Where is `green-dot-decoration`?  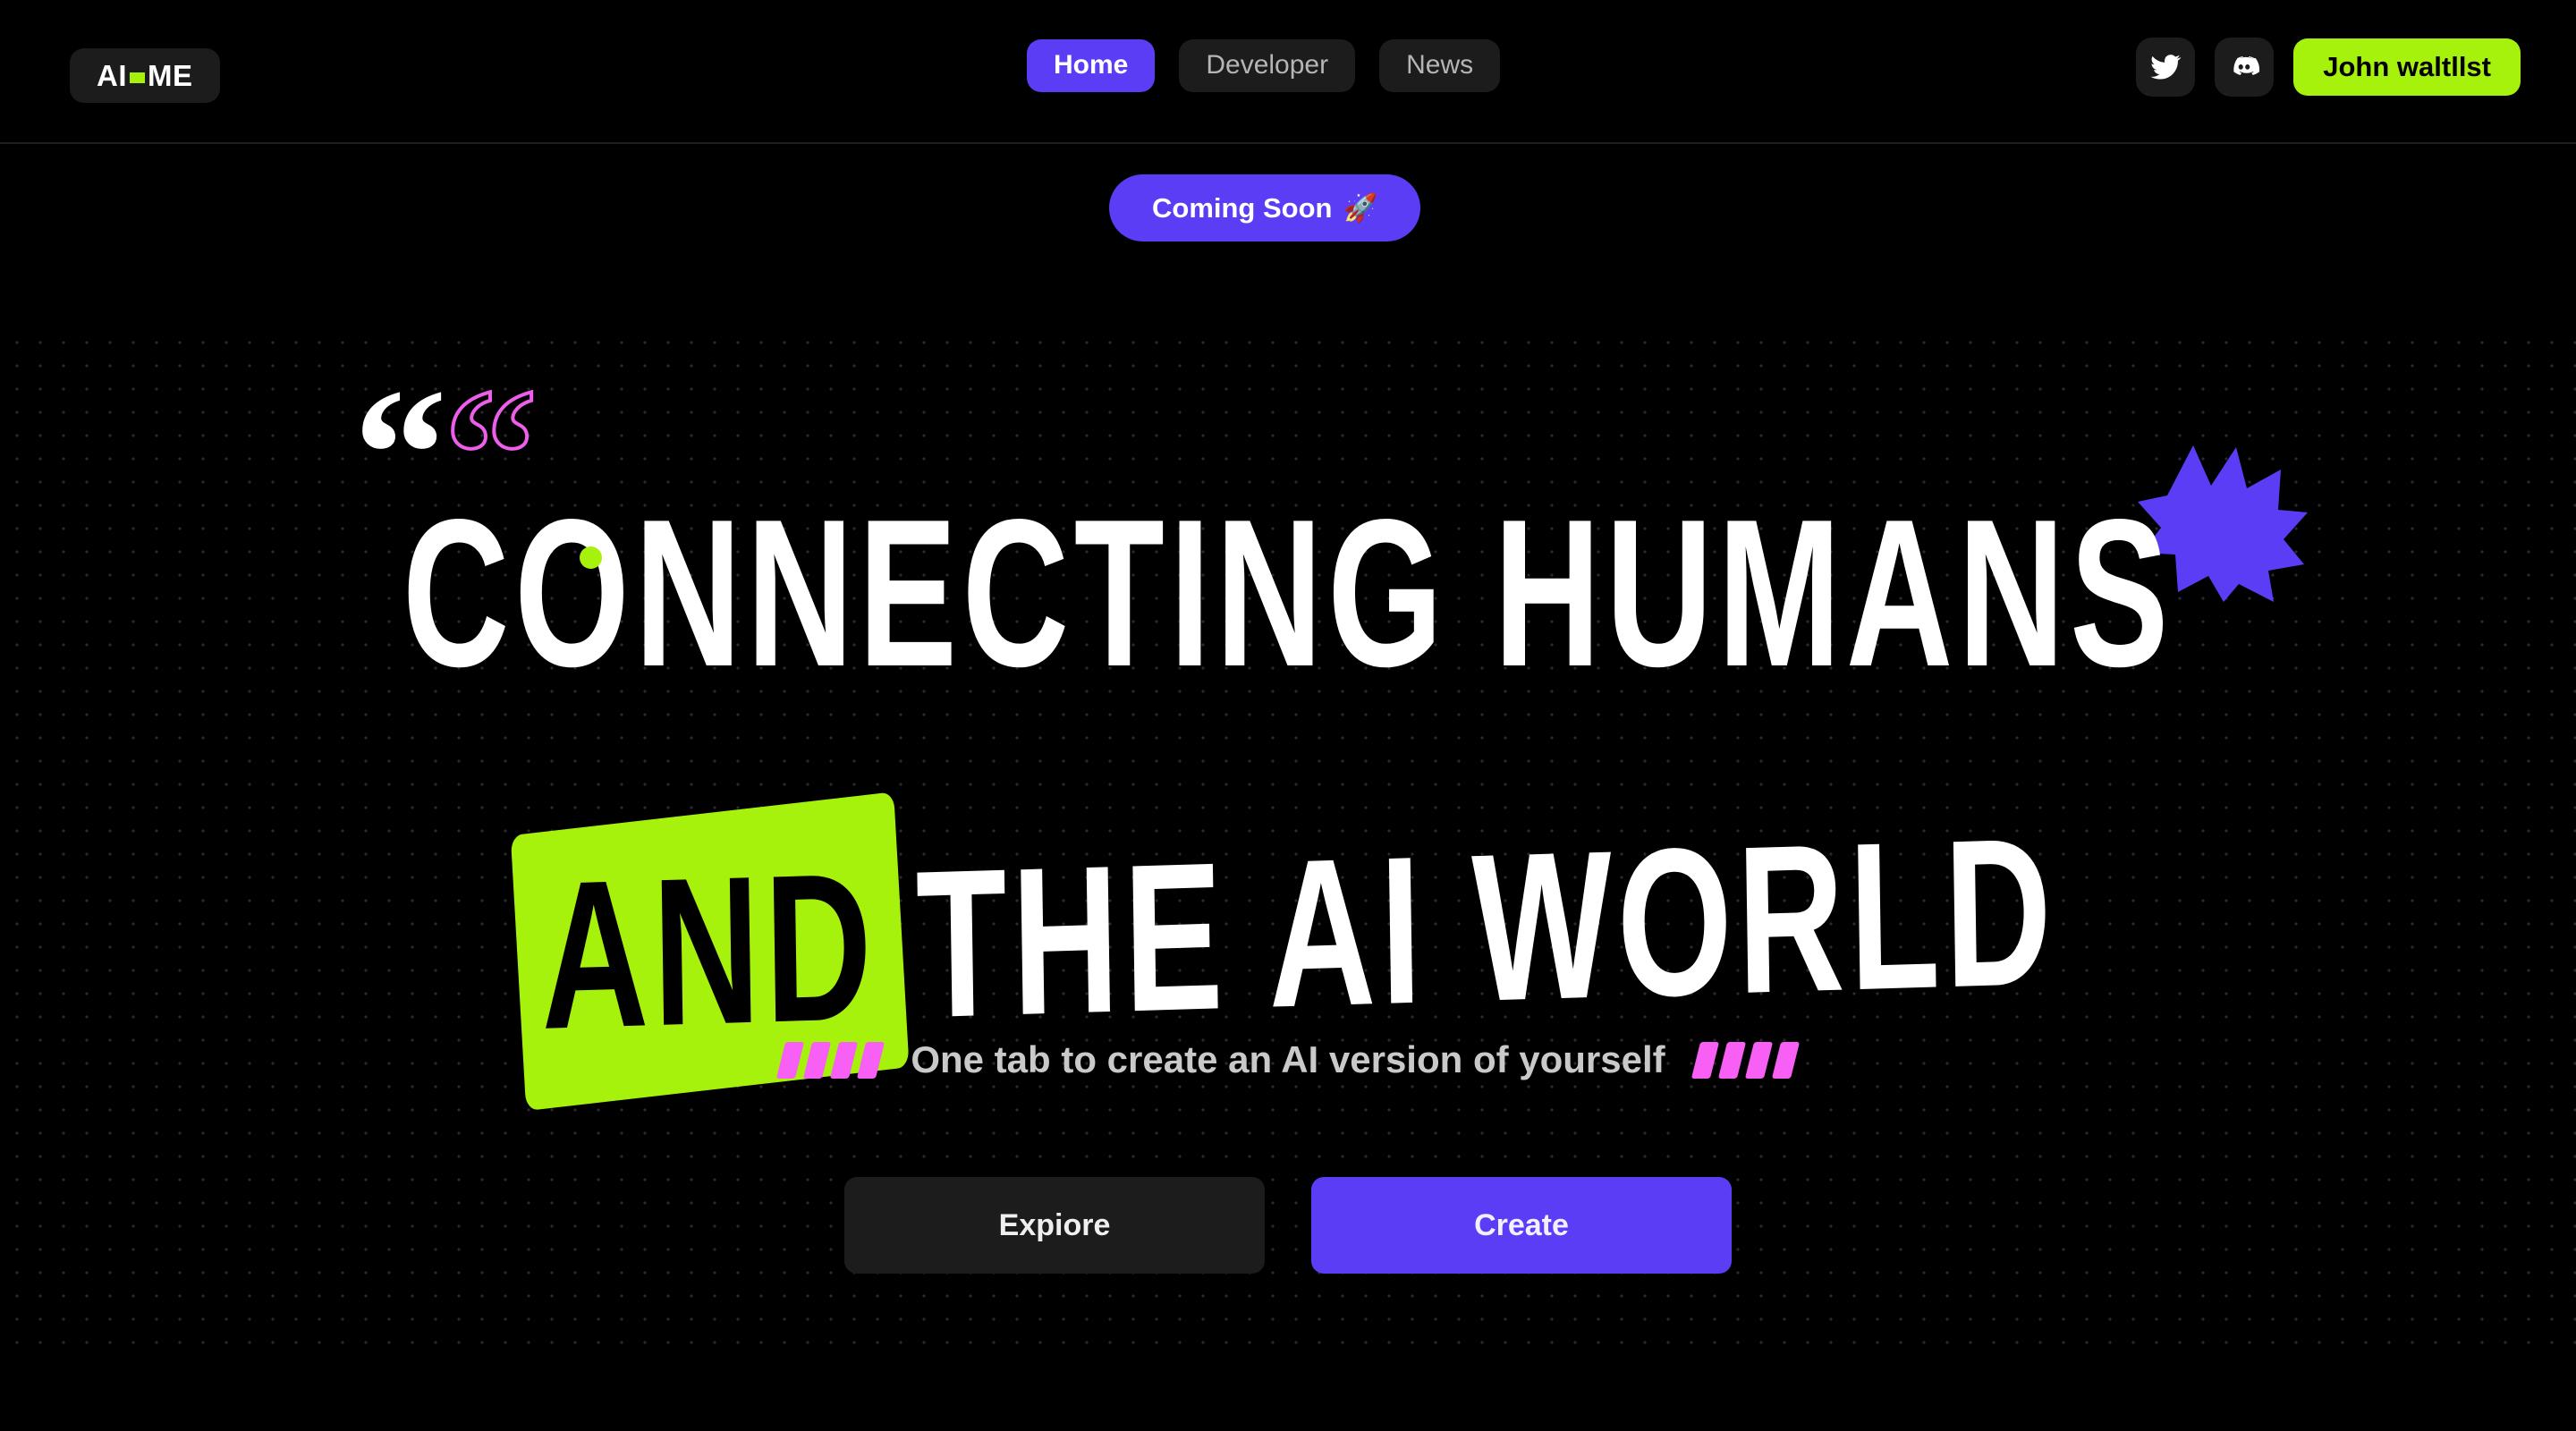
green-dot-decoration is located at coordinates (591, 558).